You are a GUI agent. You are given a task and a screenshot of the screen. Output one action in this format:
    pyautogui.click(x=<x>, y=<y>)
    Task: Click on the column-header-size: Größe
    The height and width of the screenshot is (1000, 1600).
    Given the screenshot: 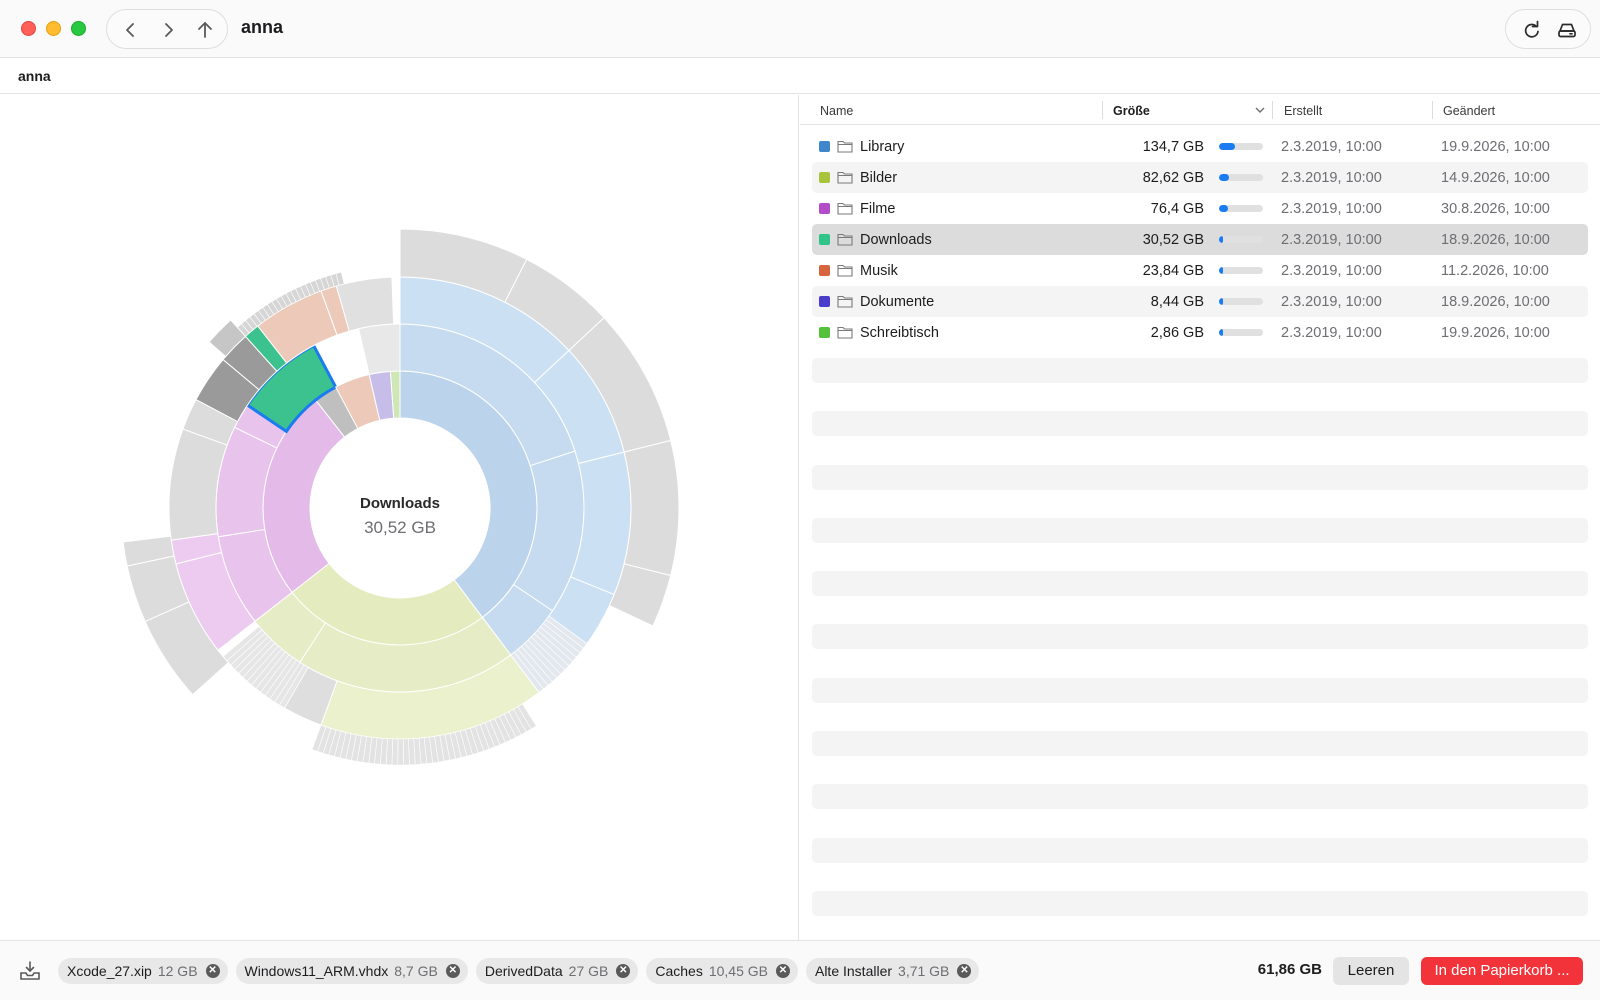 What is the action you would take?
    pyautogui.click(x=1131, y=111)
    